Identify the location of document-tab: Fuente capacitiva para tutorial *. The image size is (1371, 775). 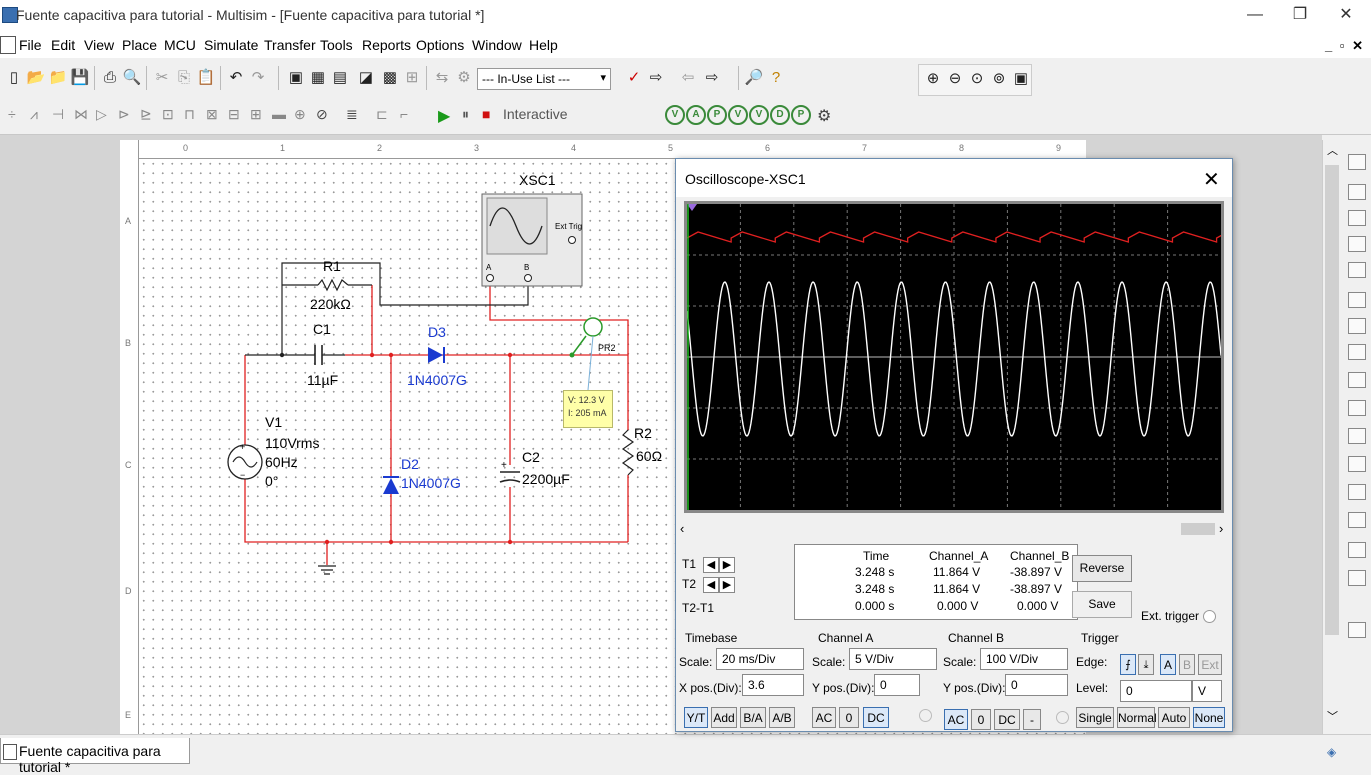
(95, 756).